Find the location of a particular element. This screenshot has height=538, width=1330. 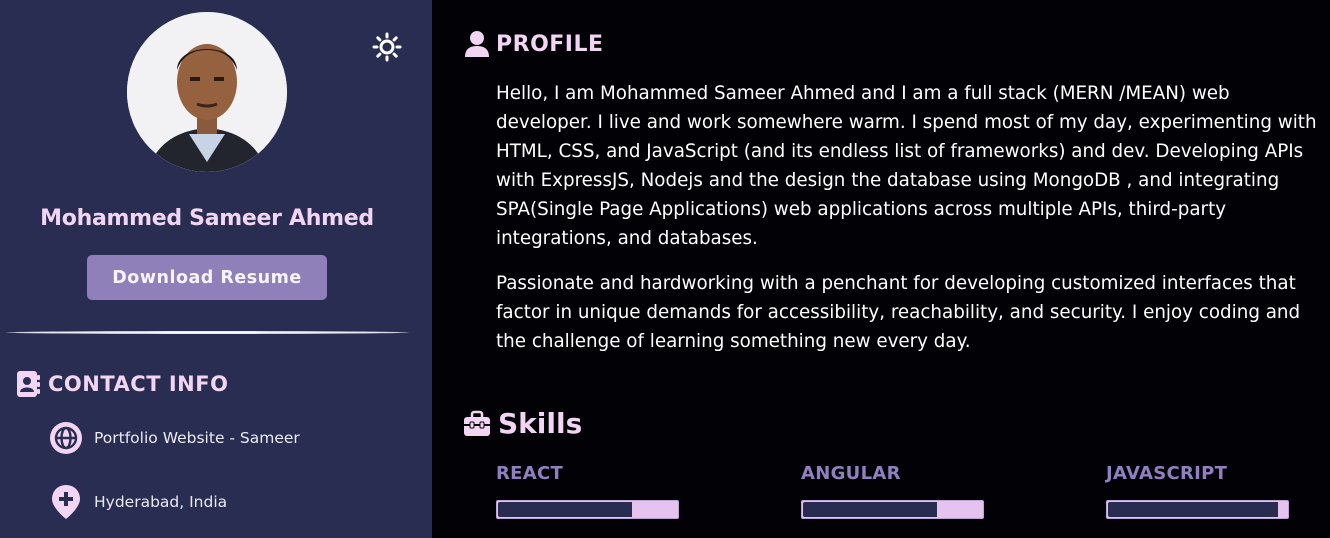

contact-info-label: CONTACT INFO is located at coordinates (138, 384).